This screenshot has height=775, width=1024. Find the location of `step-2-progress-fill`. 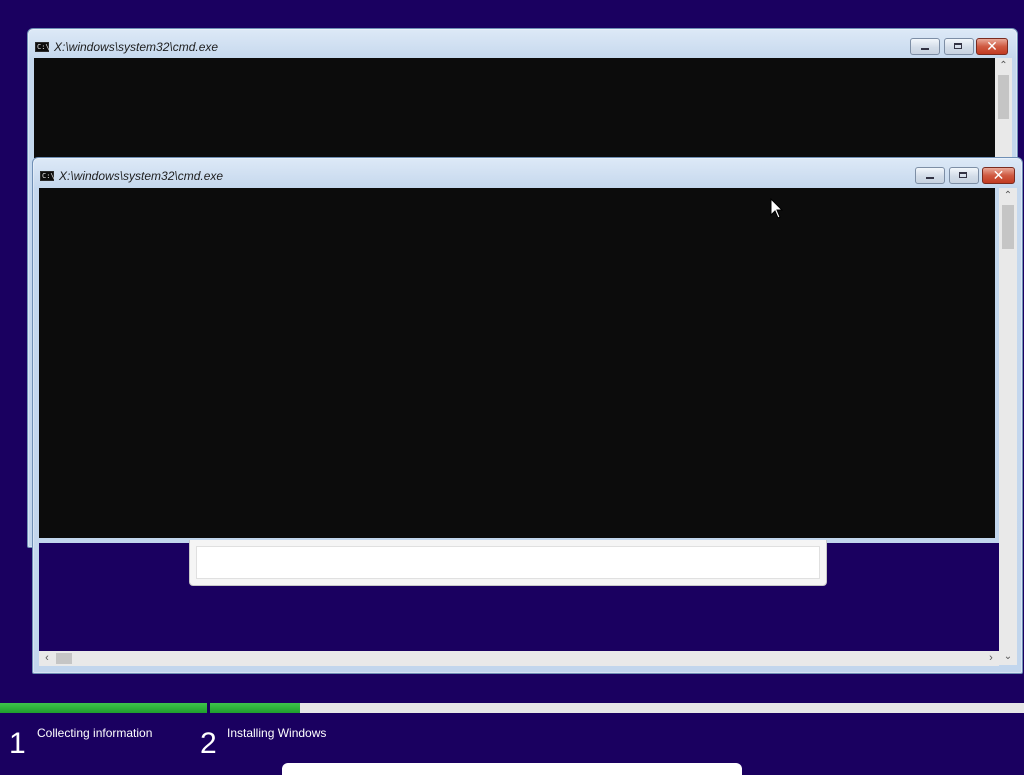

step-2-progress-fill is located at coordinates (255, 708).